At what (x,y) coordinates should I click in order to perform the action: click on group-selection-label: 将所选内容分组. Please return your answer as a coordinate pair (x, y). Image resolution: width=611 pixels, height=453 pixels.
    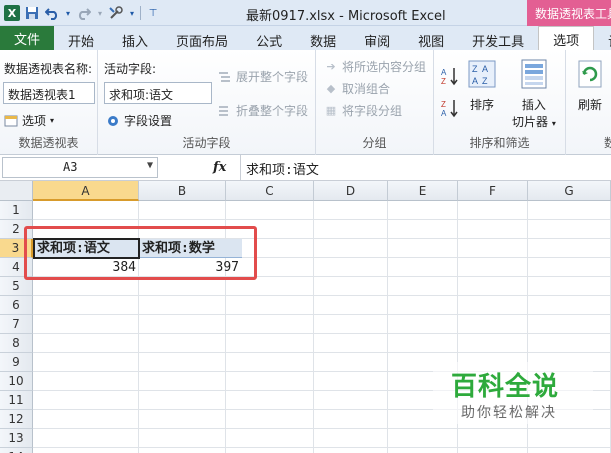
    Looking at the image, I should click on (384, 67).